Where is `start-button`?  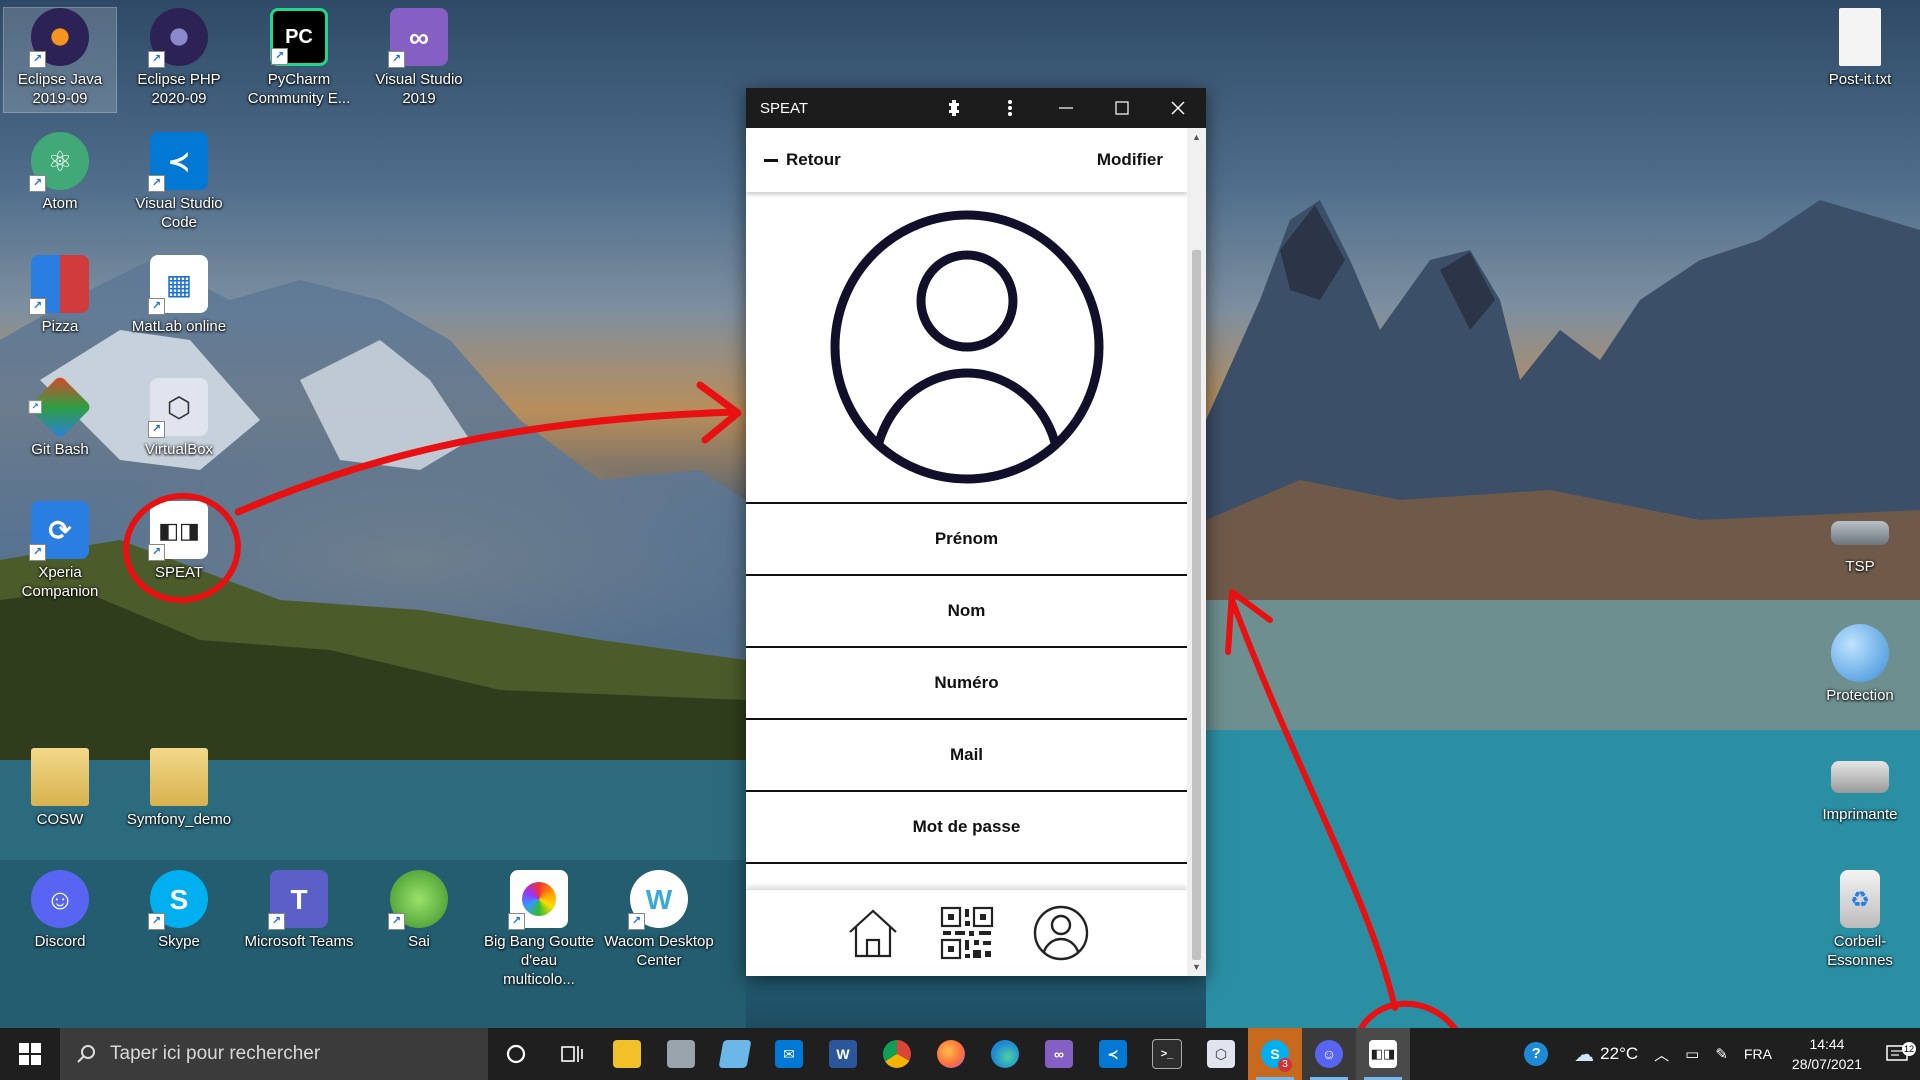
start-button is located at coordinates (30, 1054).